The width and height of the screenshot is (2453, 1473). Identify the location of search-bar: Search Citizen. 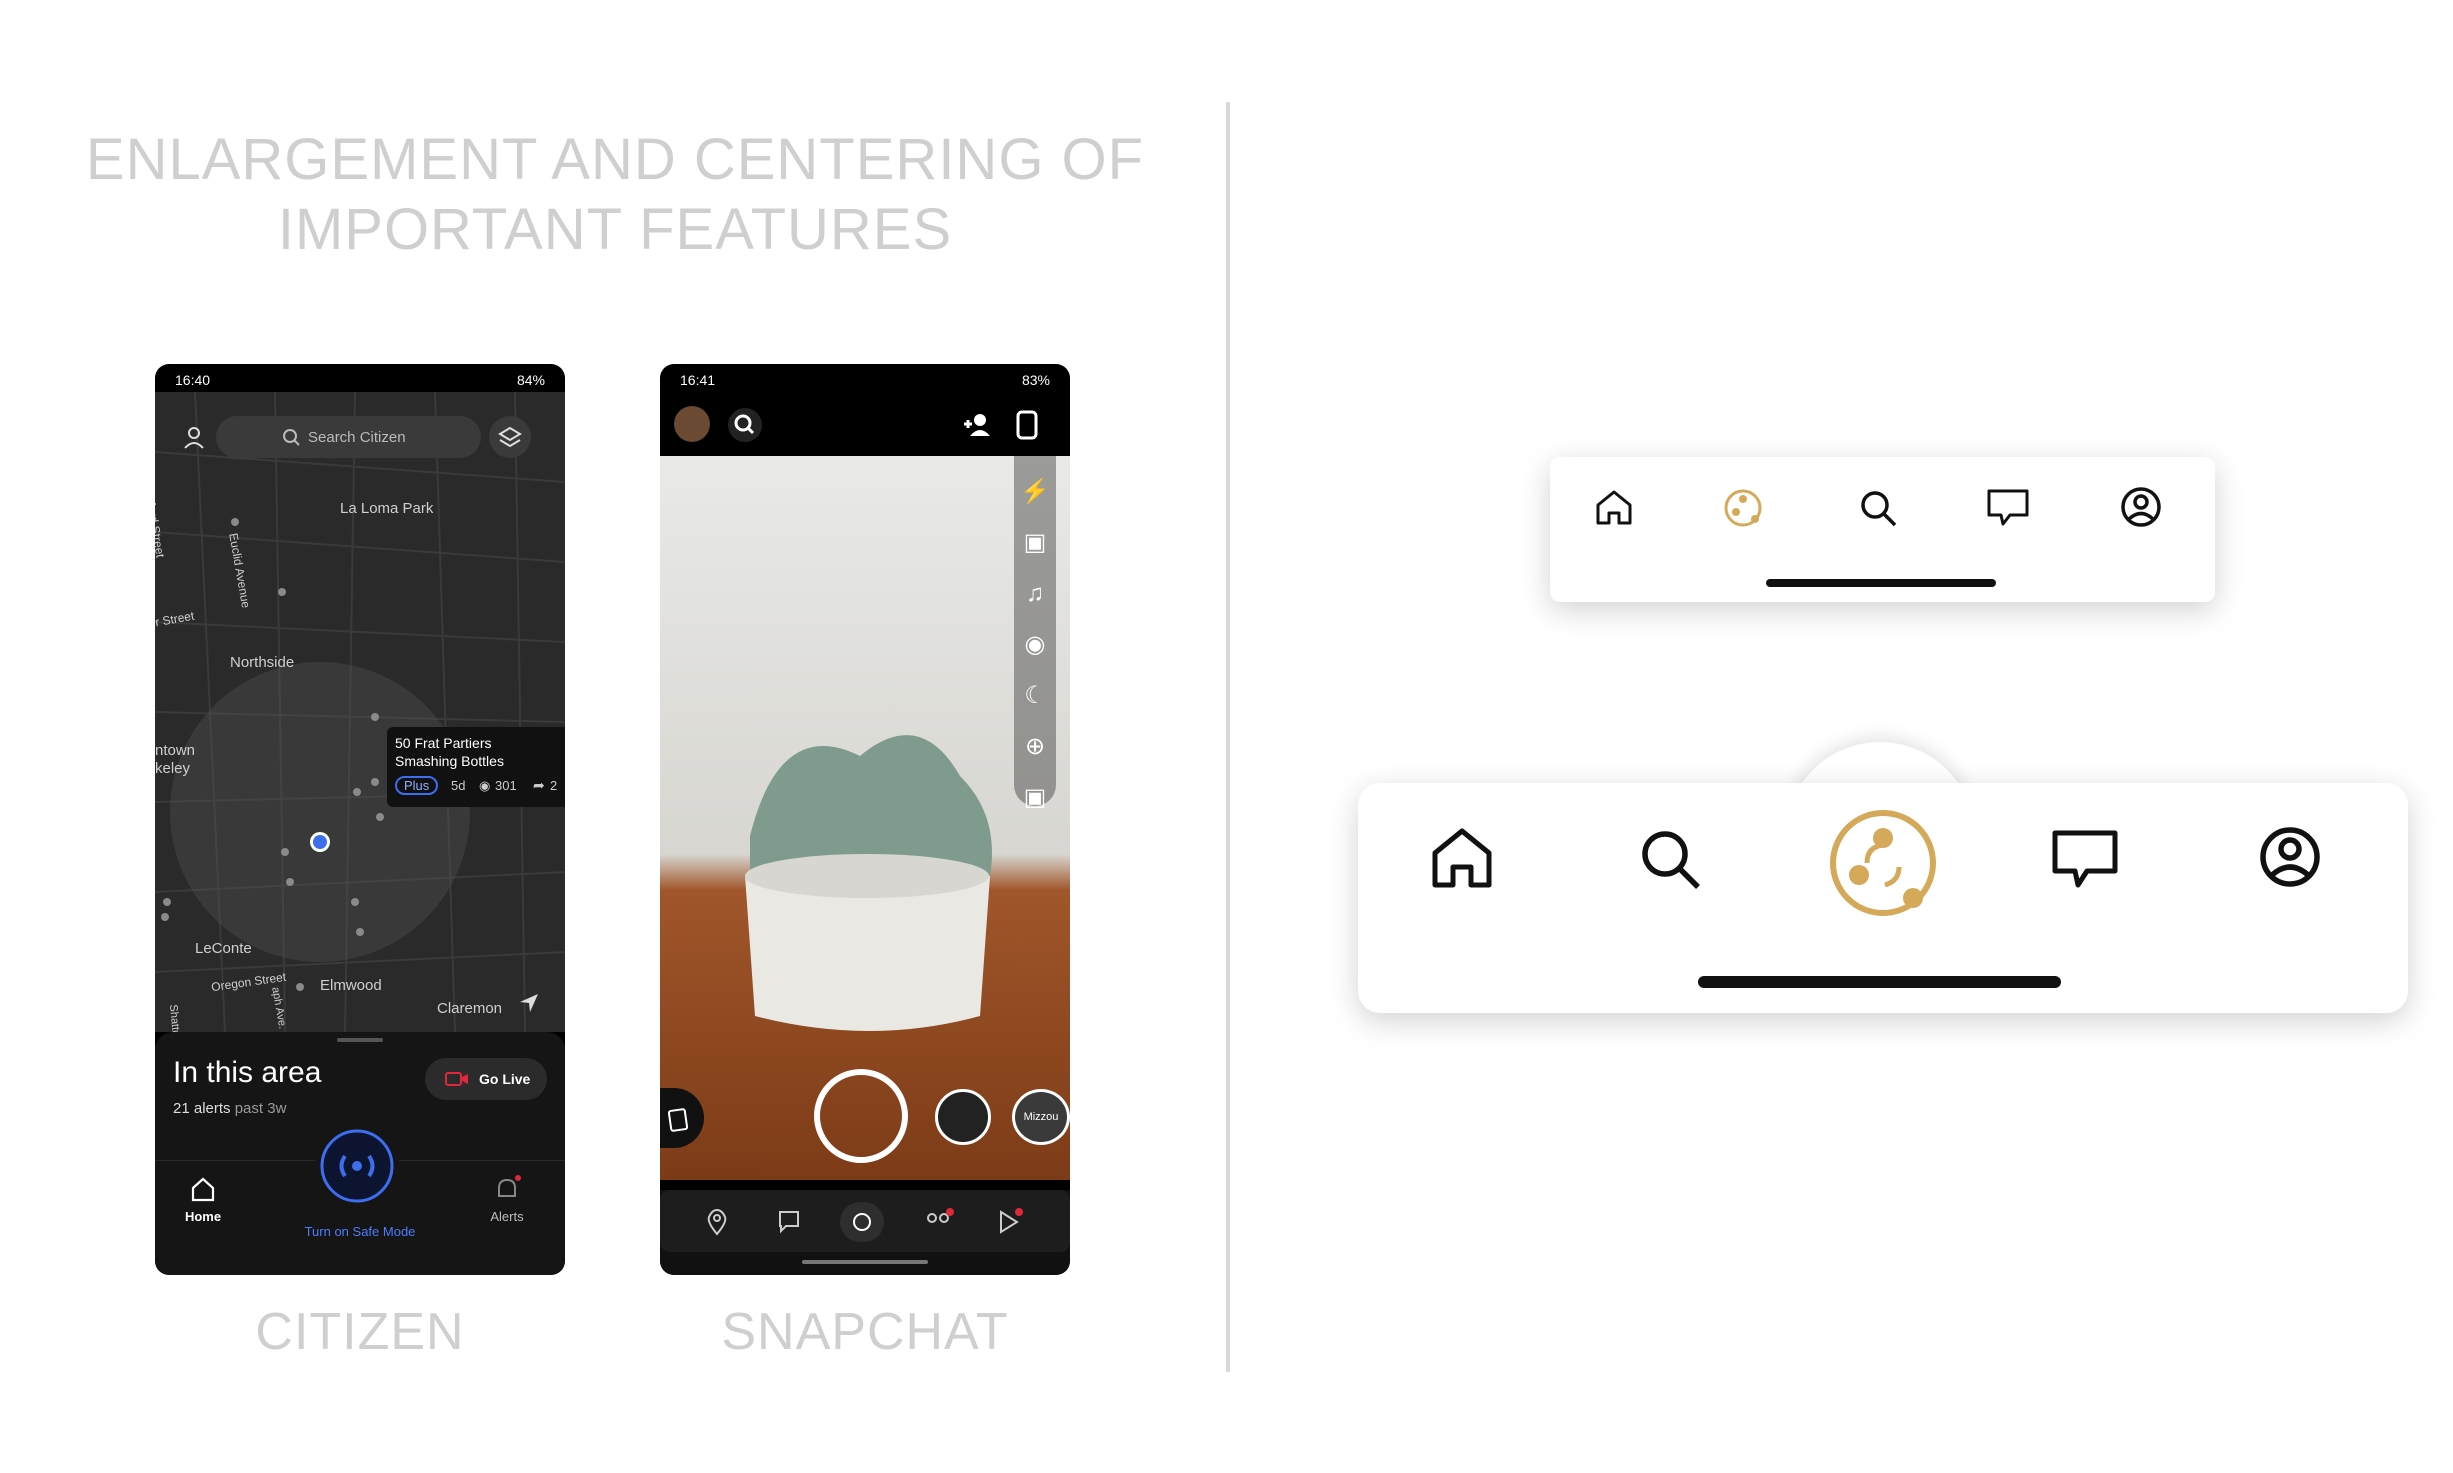
(348, 437).